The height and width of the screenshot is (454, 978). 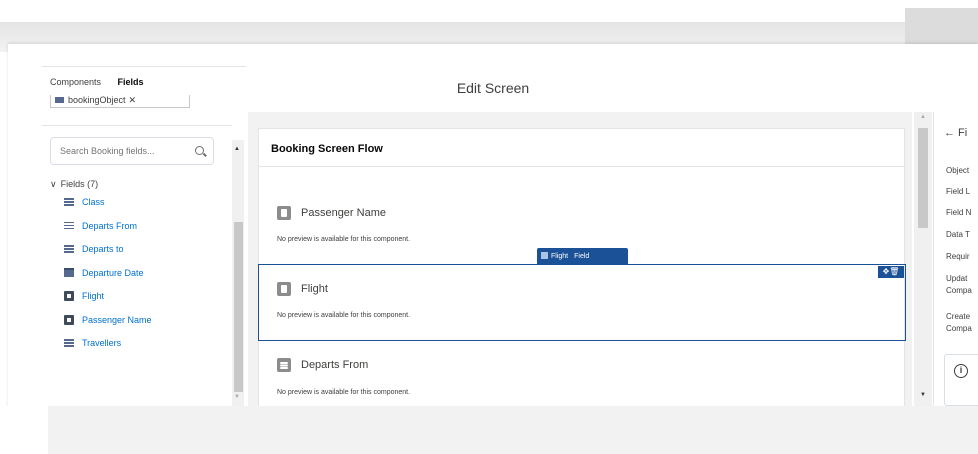 I want to click on field-item-class: Class, so click(x=108, y=209).